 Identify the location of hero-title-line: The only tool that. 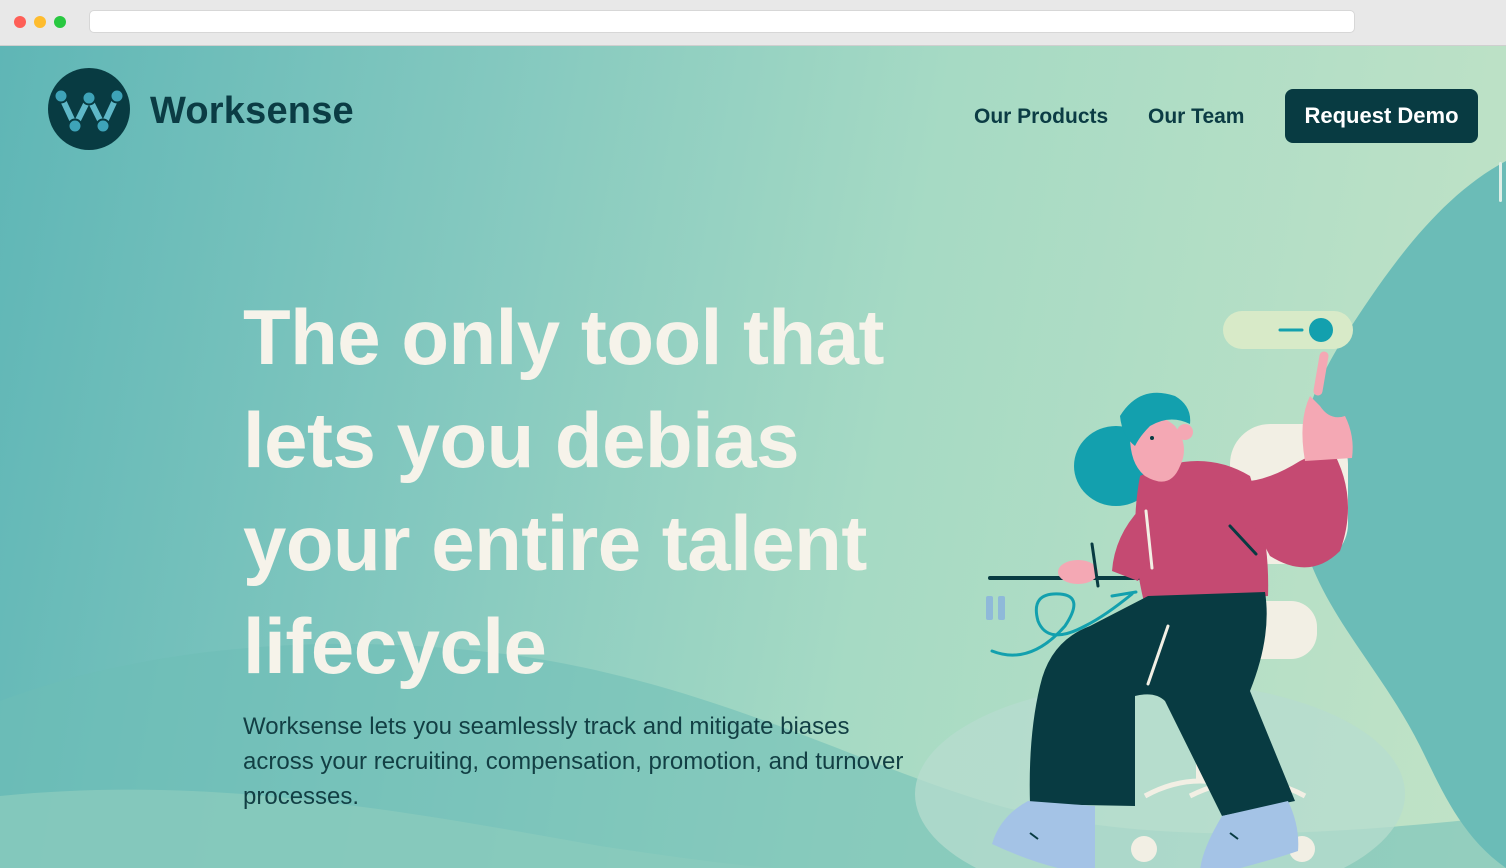
(563, 337).